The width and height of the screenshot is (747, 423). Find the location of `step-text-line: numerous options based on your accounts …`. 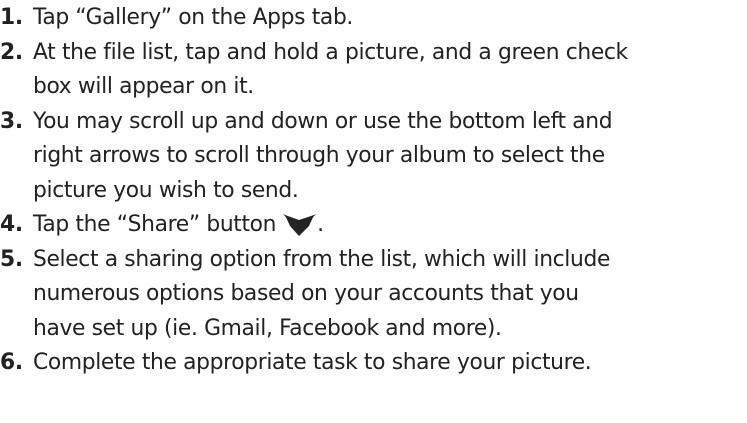

step-text-line: numerous options based on your accounts … is located at coordinates (306, 293).